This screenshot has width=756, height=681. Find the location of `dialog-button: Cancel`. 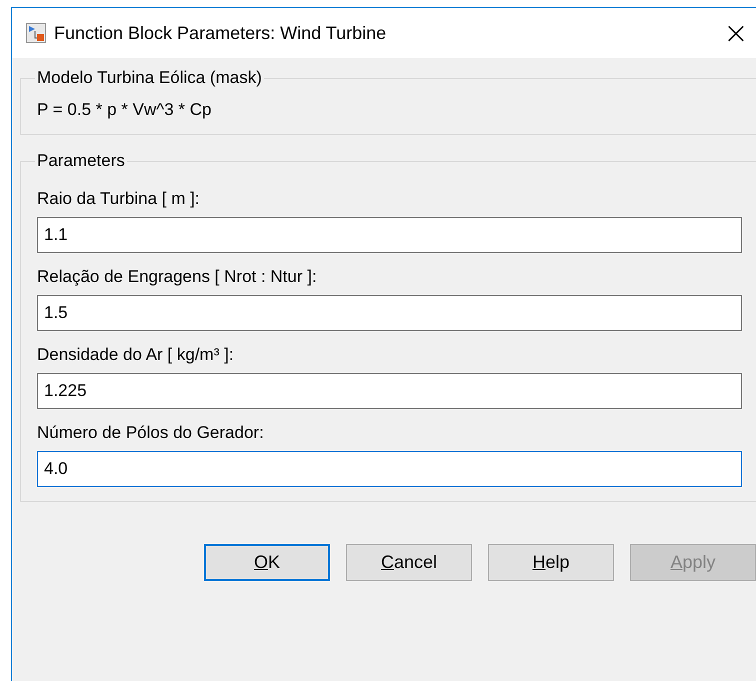

dialog-button: Cancel is located at coordinates (409, 562).